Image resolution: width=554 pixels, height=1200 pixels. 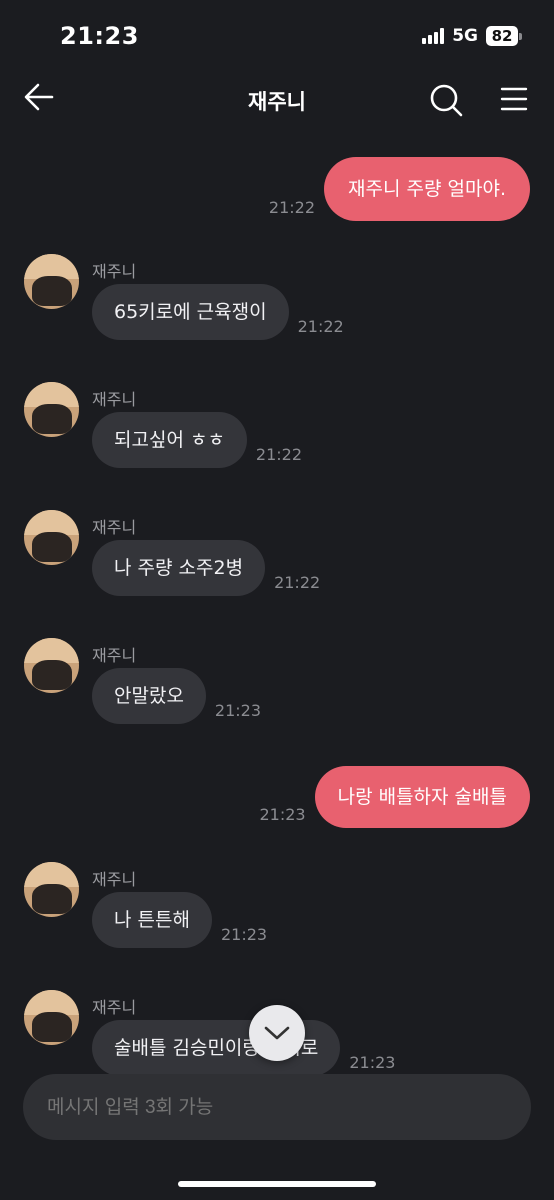 What do you see at coordinates (277, 189) in the screenshot?
I see `outgoing-message: 21:22 재주니 주량 얼마야.` at bounding box center [277, 189].